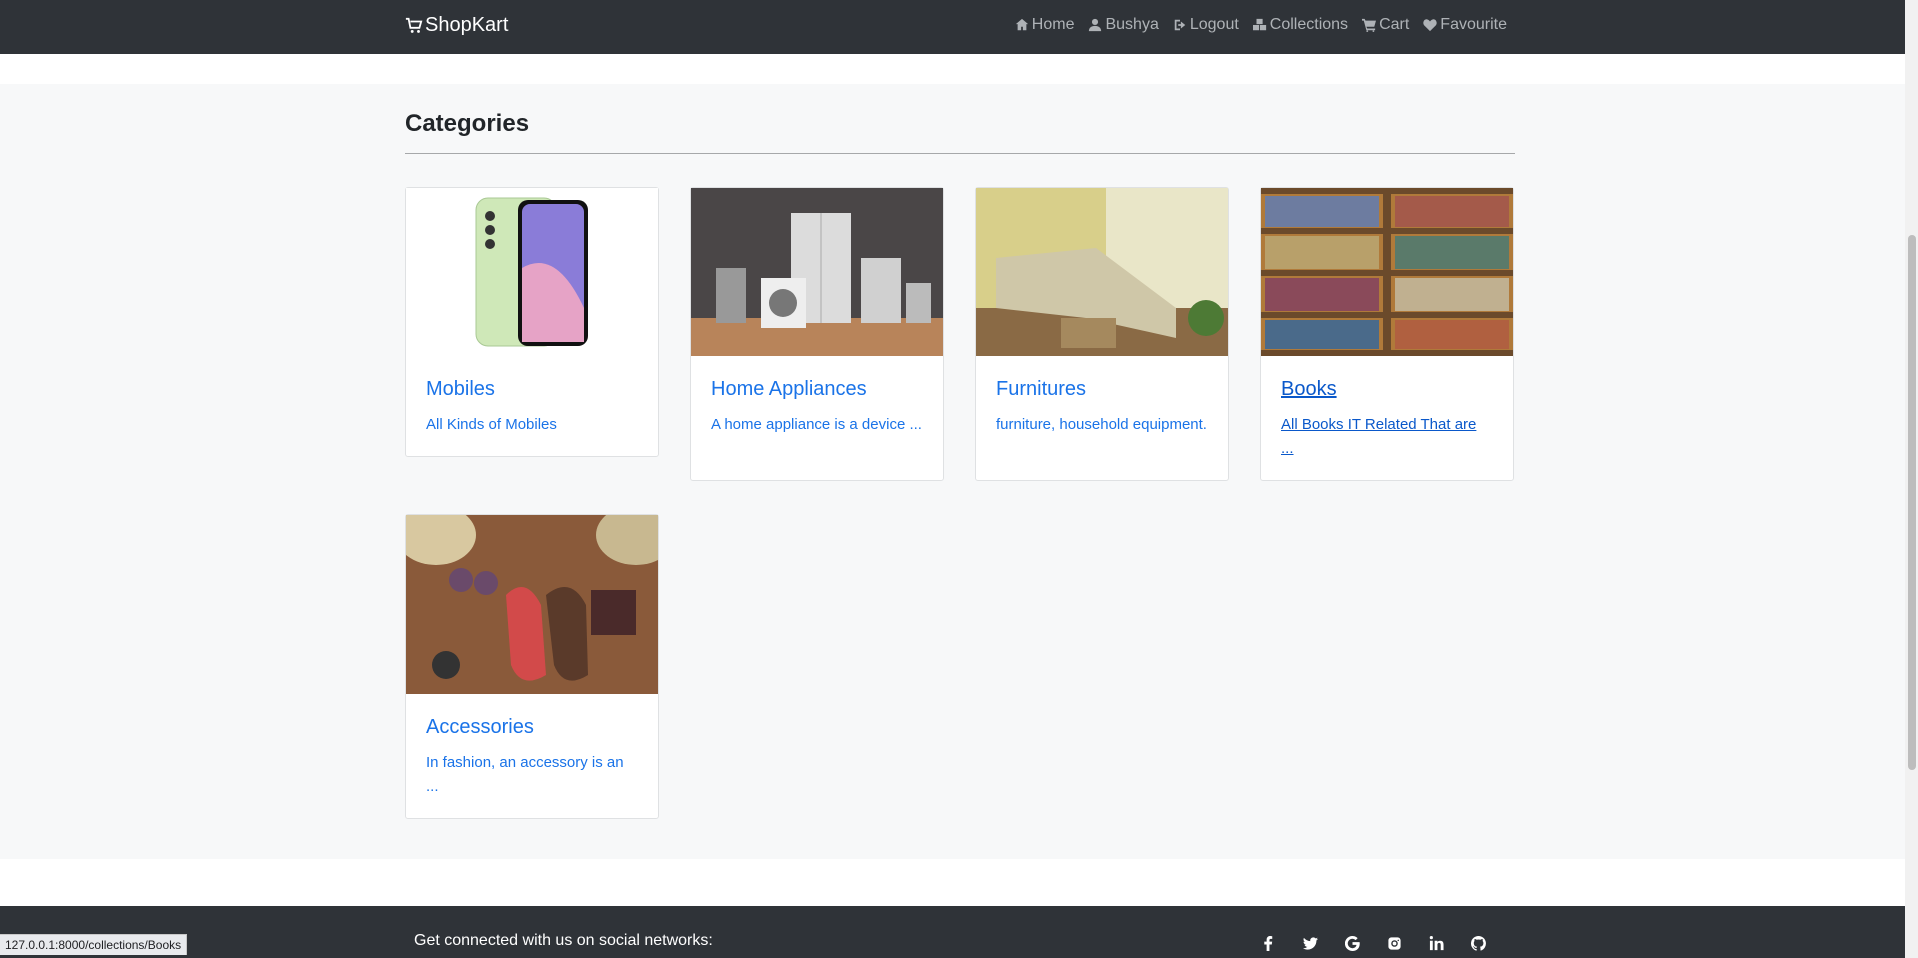 This screenshot has width=1918, height=958. I want to click on card-text: furniture, household equipment., so click(1101, 424).